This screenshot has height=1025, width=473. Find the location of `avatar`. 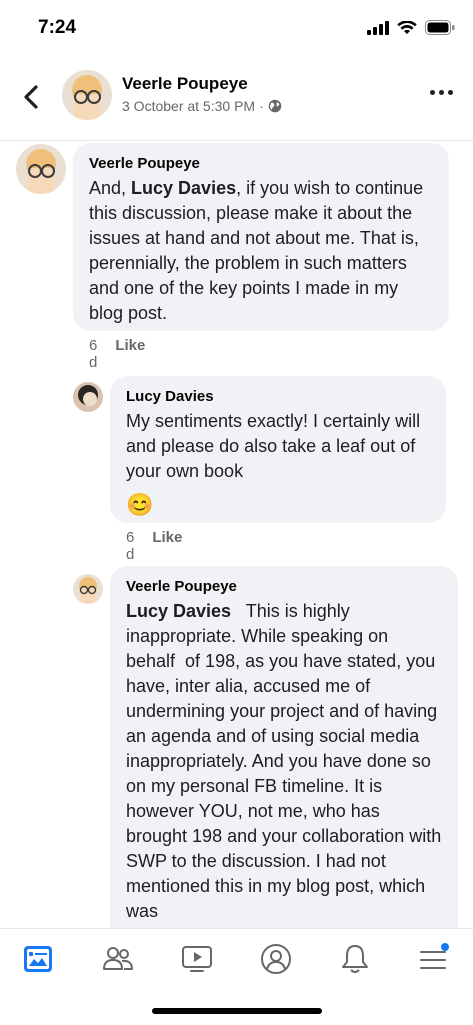

avatar is located at coordinates (87, 95).